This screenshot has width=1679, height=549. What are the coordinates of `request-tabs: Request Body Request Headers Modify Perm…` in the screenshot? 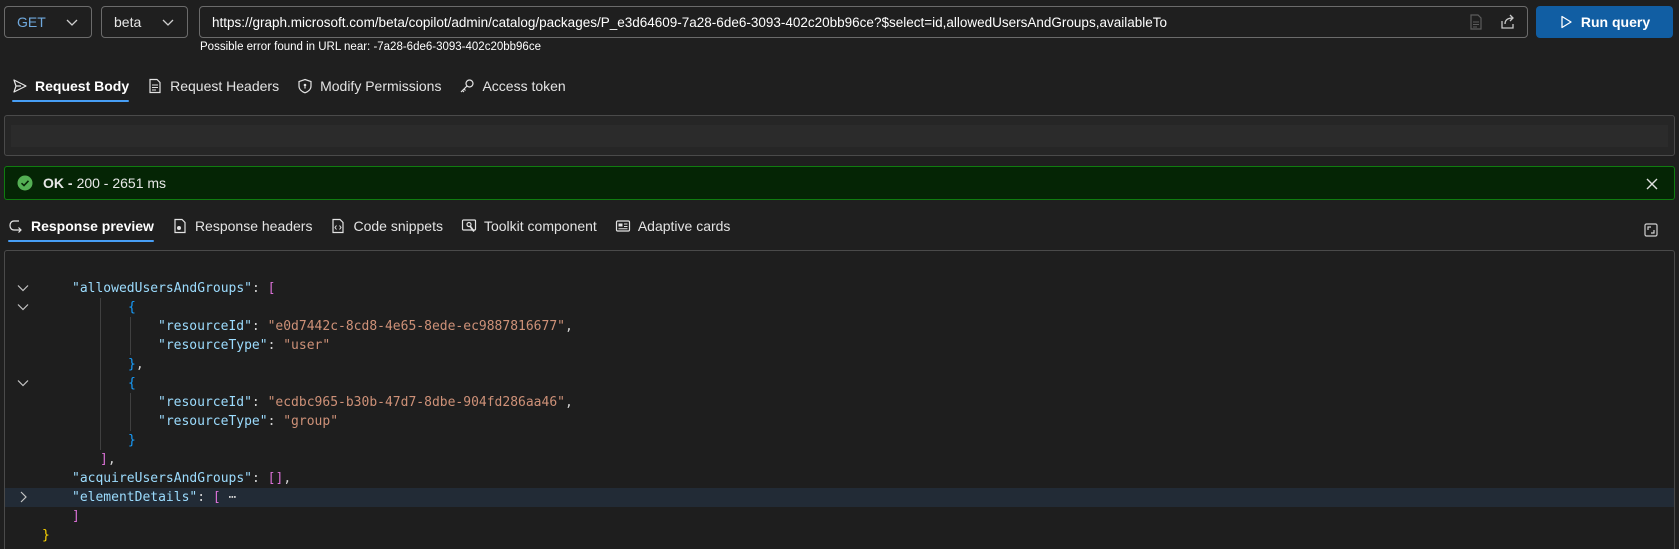 It's located at (289, 86).